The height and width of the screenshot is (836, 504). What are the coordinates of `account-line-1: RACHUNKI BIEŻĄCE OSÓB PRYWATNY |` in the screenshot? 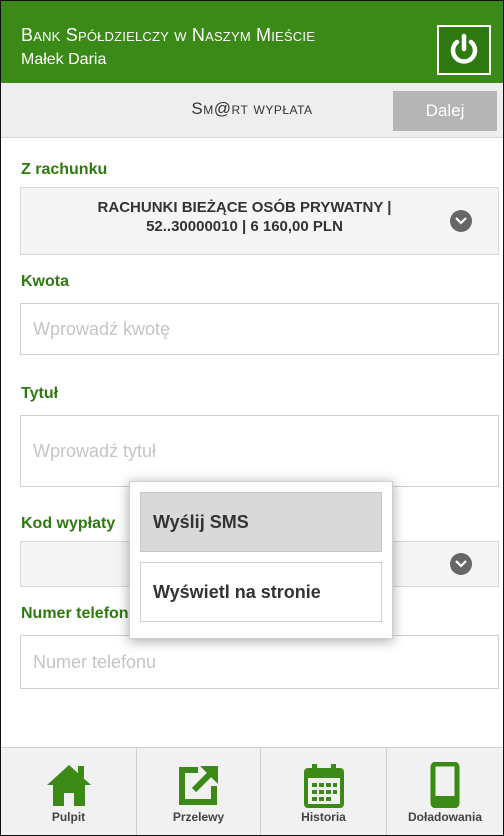 It's located at (244, 207).